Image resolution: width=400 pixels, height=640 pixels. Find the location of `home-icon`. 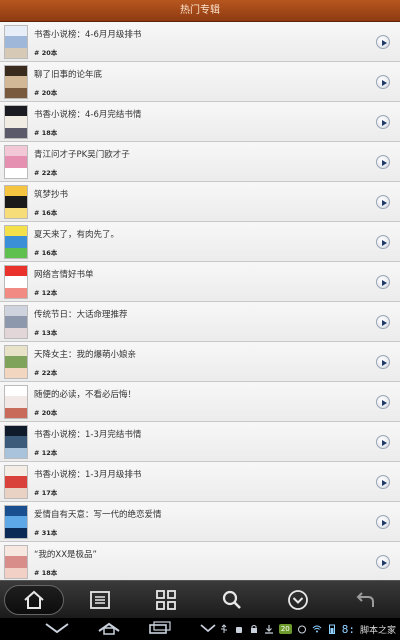

home-icon is located at coordinates (34, 599).